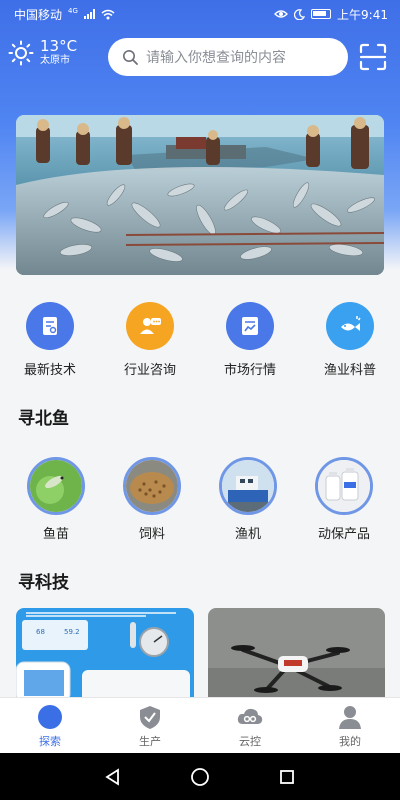  I want to click on tab-explore: 探索, so click(50, 725).